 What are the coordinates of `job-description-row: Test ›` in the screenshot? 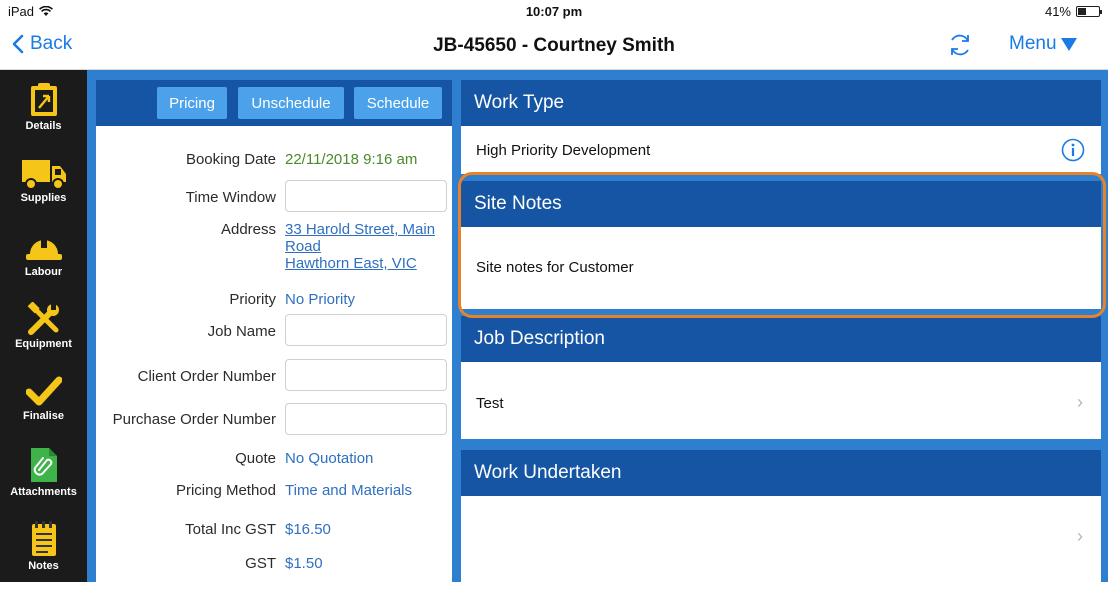 It's located at (781, 400).